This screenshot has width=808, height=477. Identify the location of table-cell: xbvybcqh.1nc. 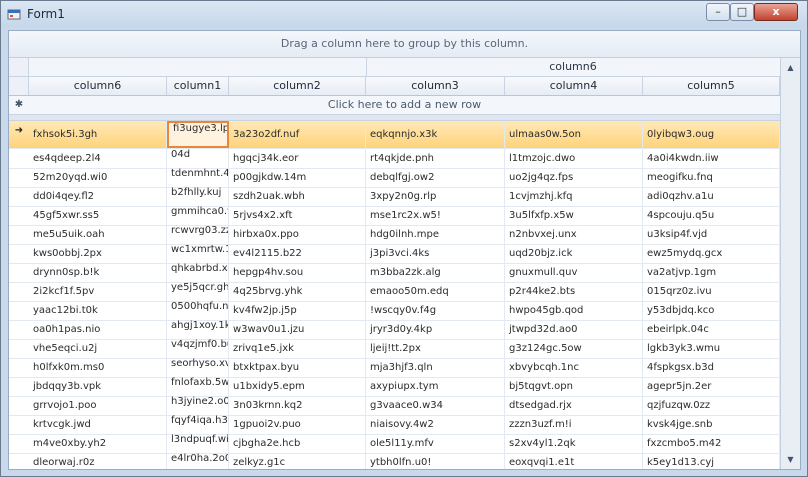
(574, 367).